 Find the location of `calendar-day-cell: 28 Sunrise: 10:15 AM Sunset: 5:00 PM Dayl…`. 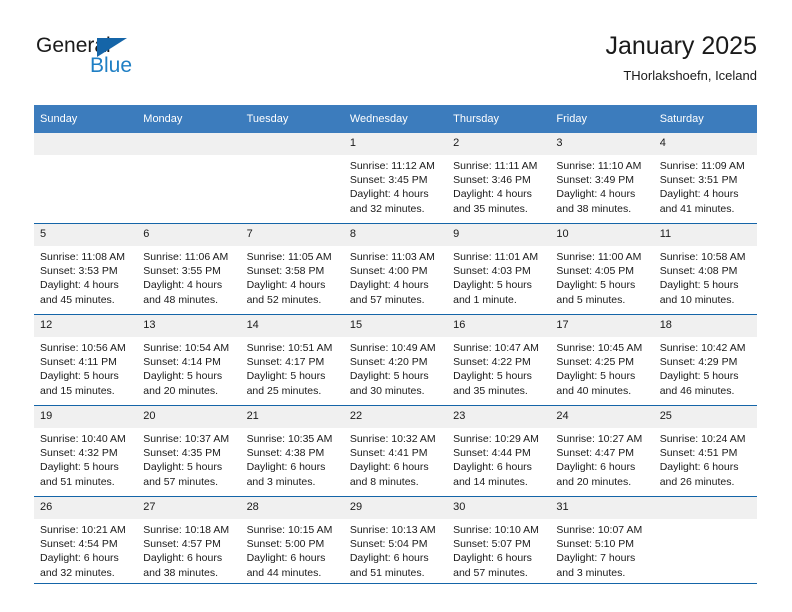

calendar-day-cell: 28 Sunrise: 10:15 AM Sunset: 5:00 PM Dayl… is located at coordinates (292, 541).